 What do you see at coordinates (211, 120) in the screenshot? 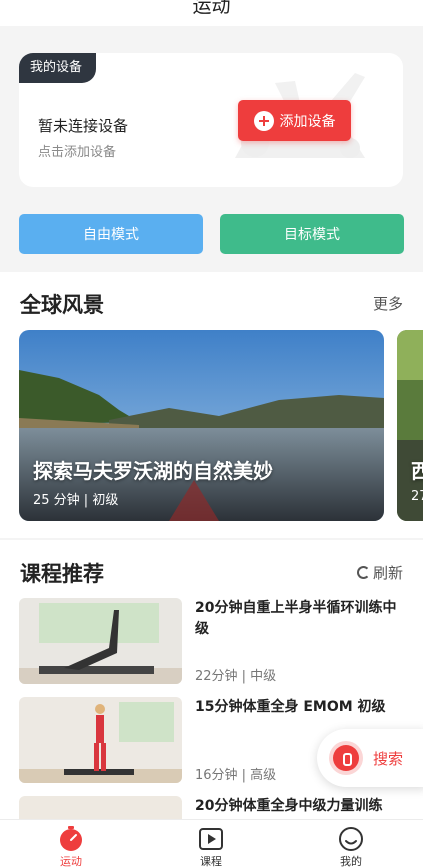
I see `device-card: 我的设备 暂未连接设备 点击添加设备 添加设备` at bounding box center [211, 120].